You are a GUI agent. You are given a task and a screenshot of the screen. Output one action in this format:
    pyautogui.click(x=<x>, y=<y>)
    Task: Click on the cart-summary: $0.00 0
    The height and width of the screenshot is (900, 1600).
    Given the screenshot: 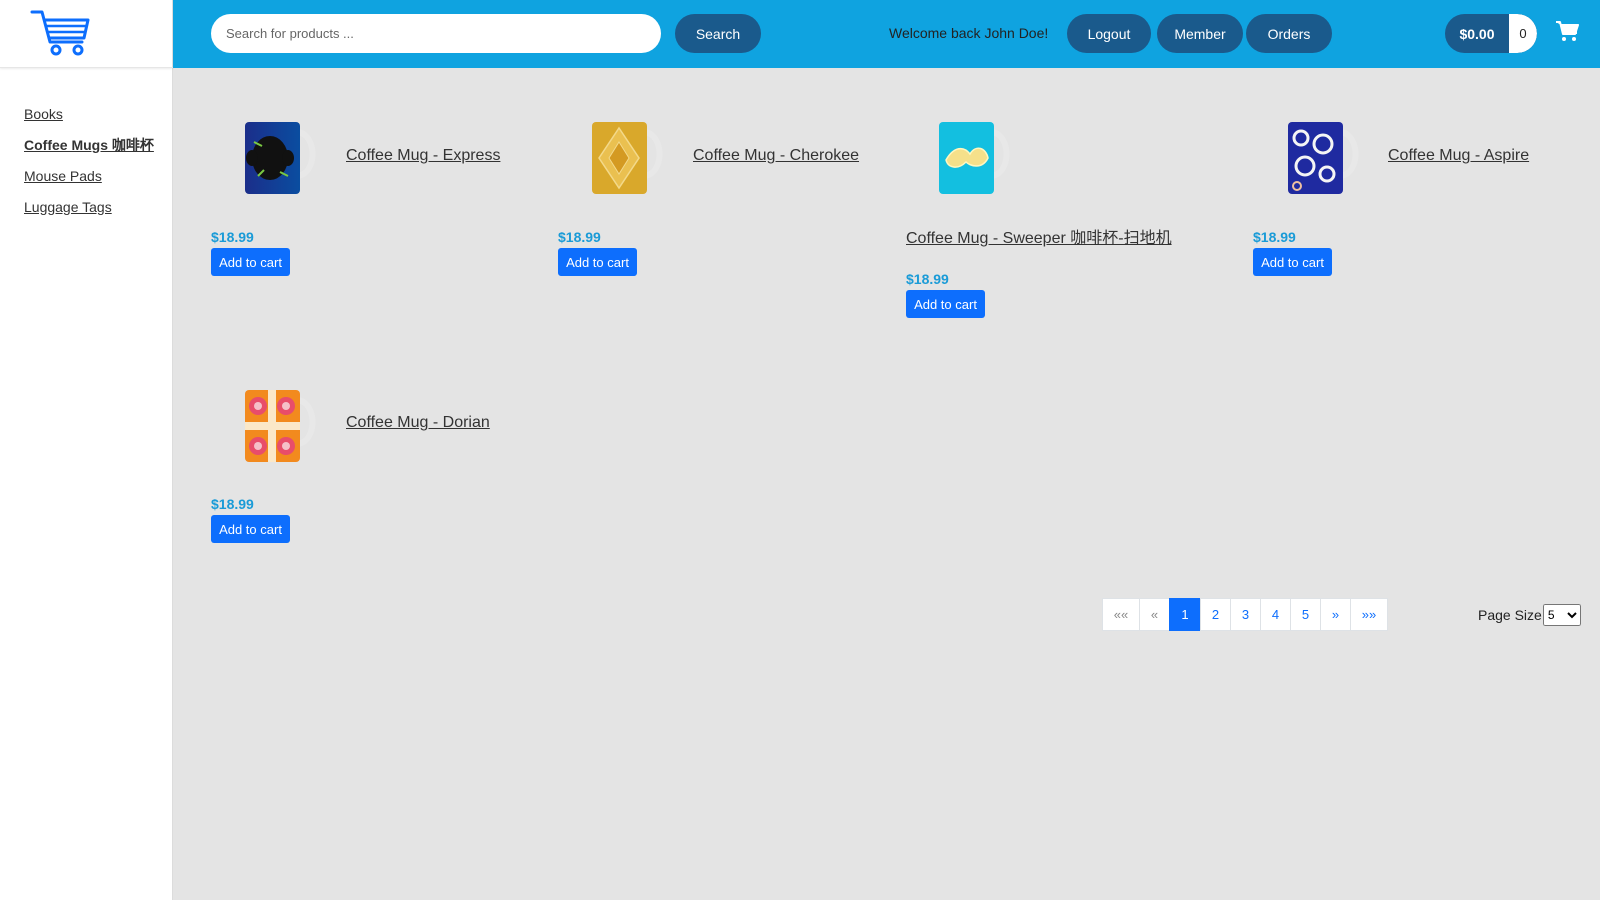 What is the action you would take?
    pyautogui.click(x=1491, y=33)
    